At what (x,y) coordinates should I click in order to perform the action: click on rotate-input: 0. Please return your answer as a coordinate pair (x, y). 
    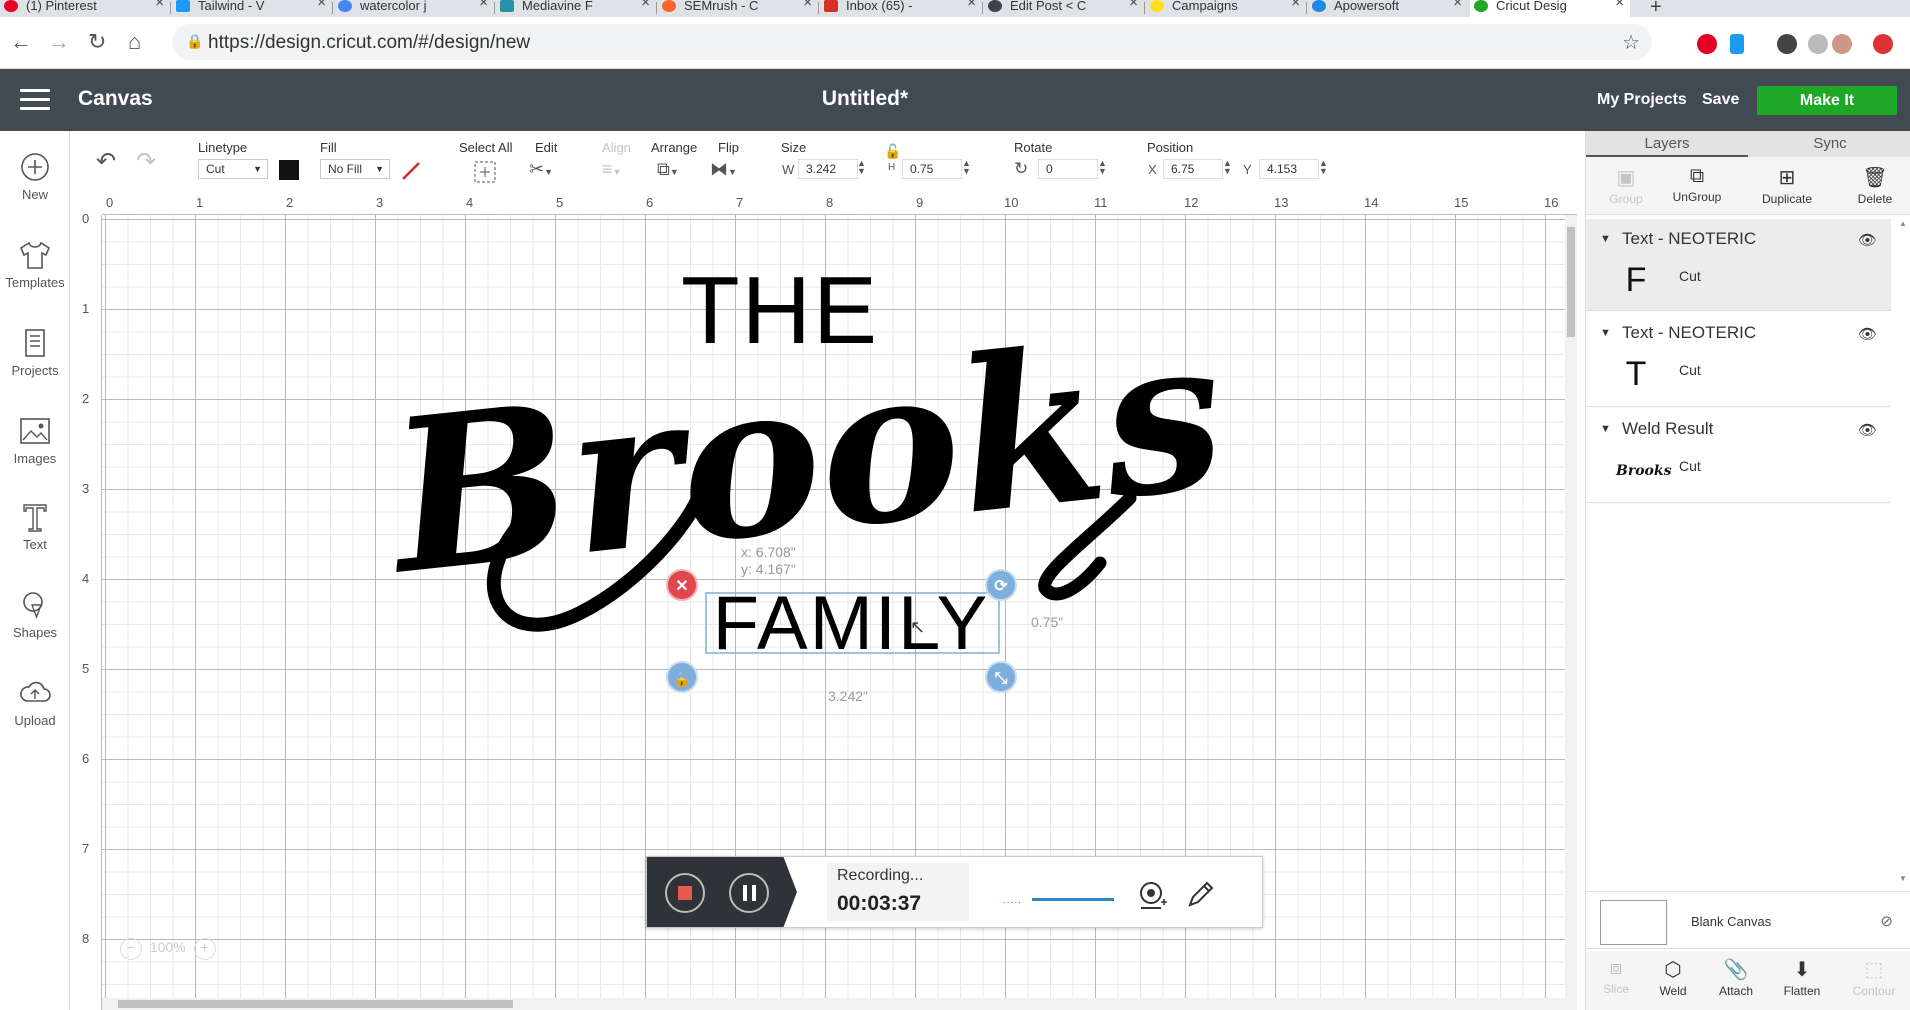
    Looking at the image, I should click on (1068, 169).